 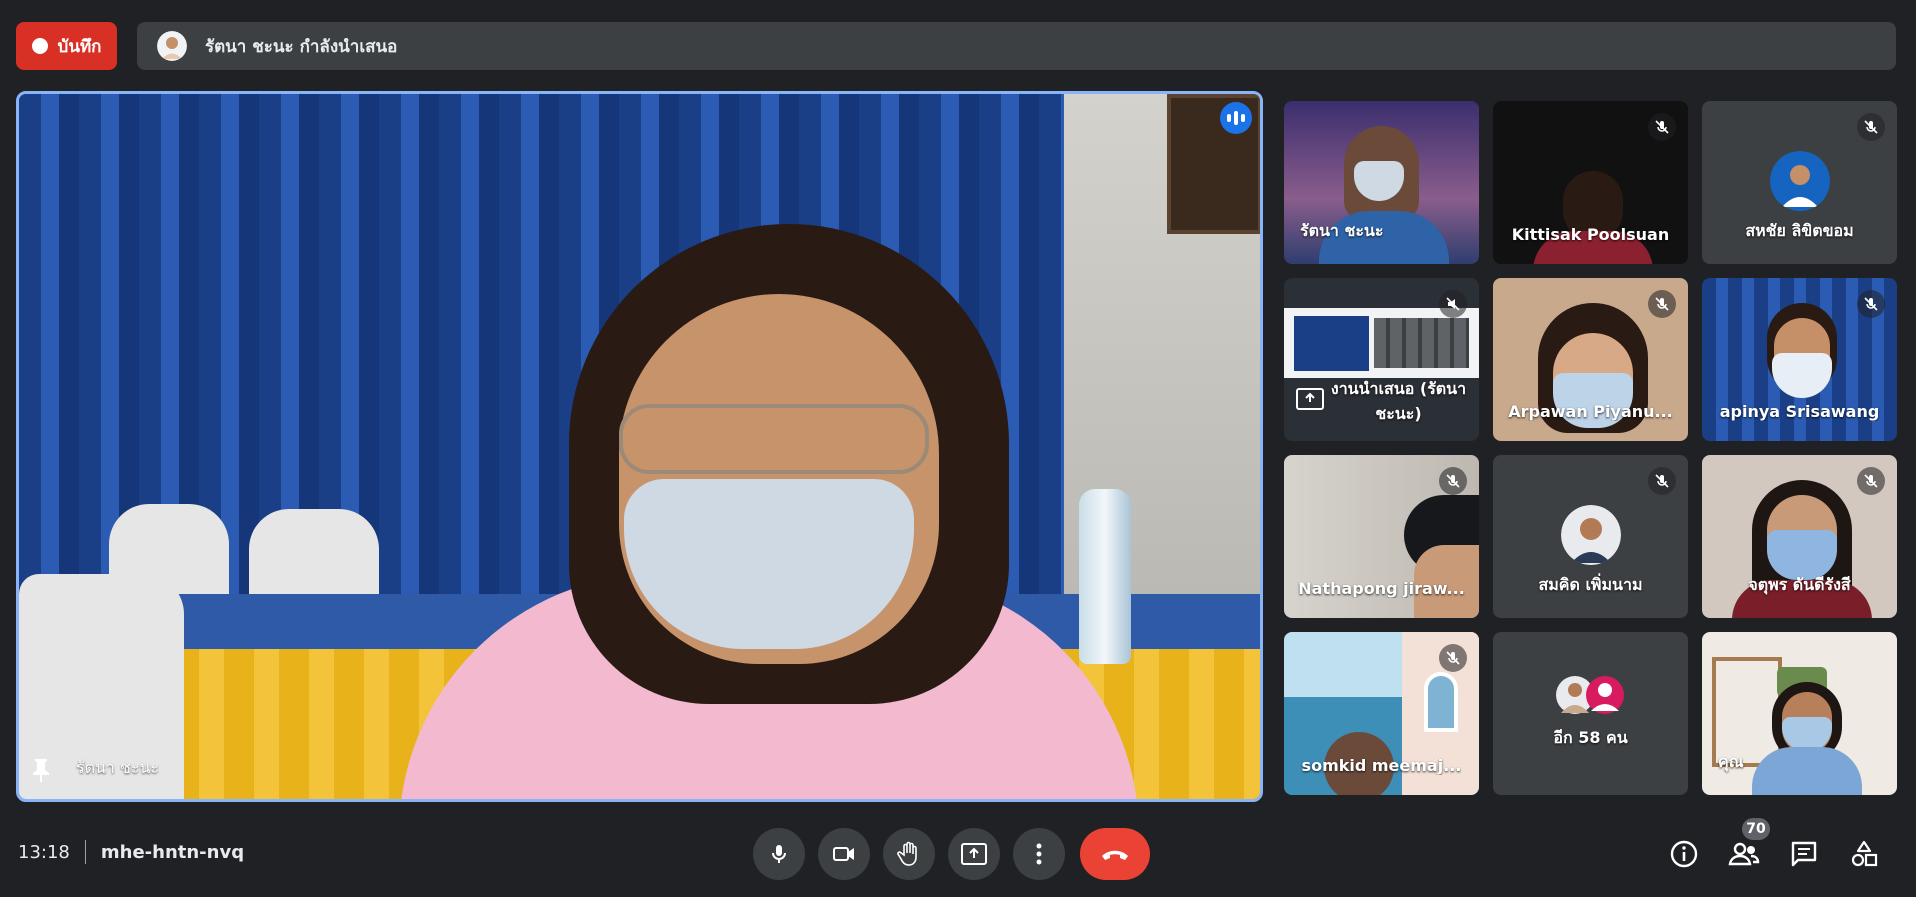 What do you see at coordinates (1590, 584) in the screenshot?
I see `participant-name: สมคิด เพิ่มนาม` at bounding box center [1590, 584].